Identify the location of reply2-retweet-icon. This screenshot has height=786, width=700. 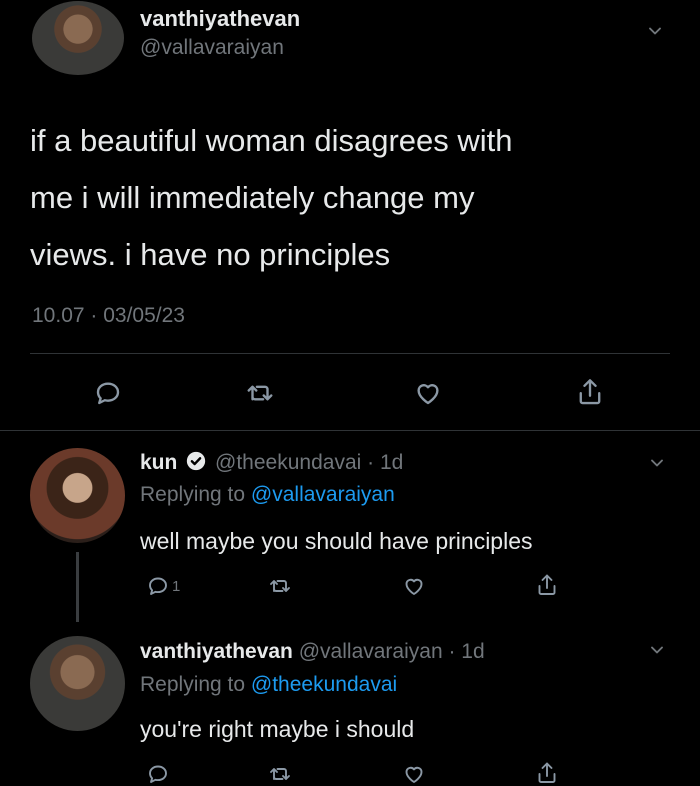
(280, 774).